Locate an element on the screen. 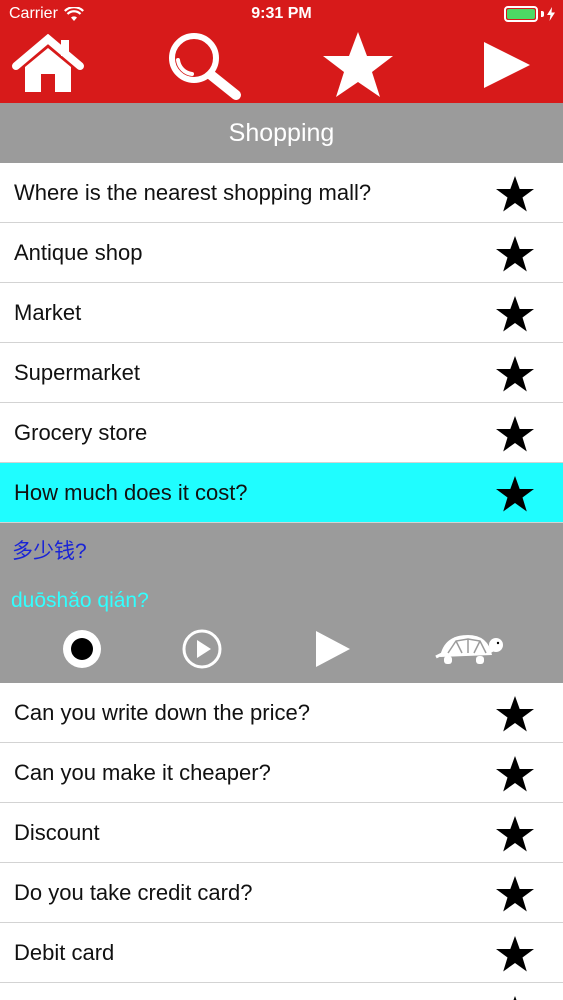 This screenshot has height=1000, width=563. phrase-text: Where is the nearest shopping mall? is located at coordinates (193, 192).